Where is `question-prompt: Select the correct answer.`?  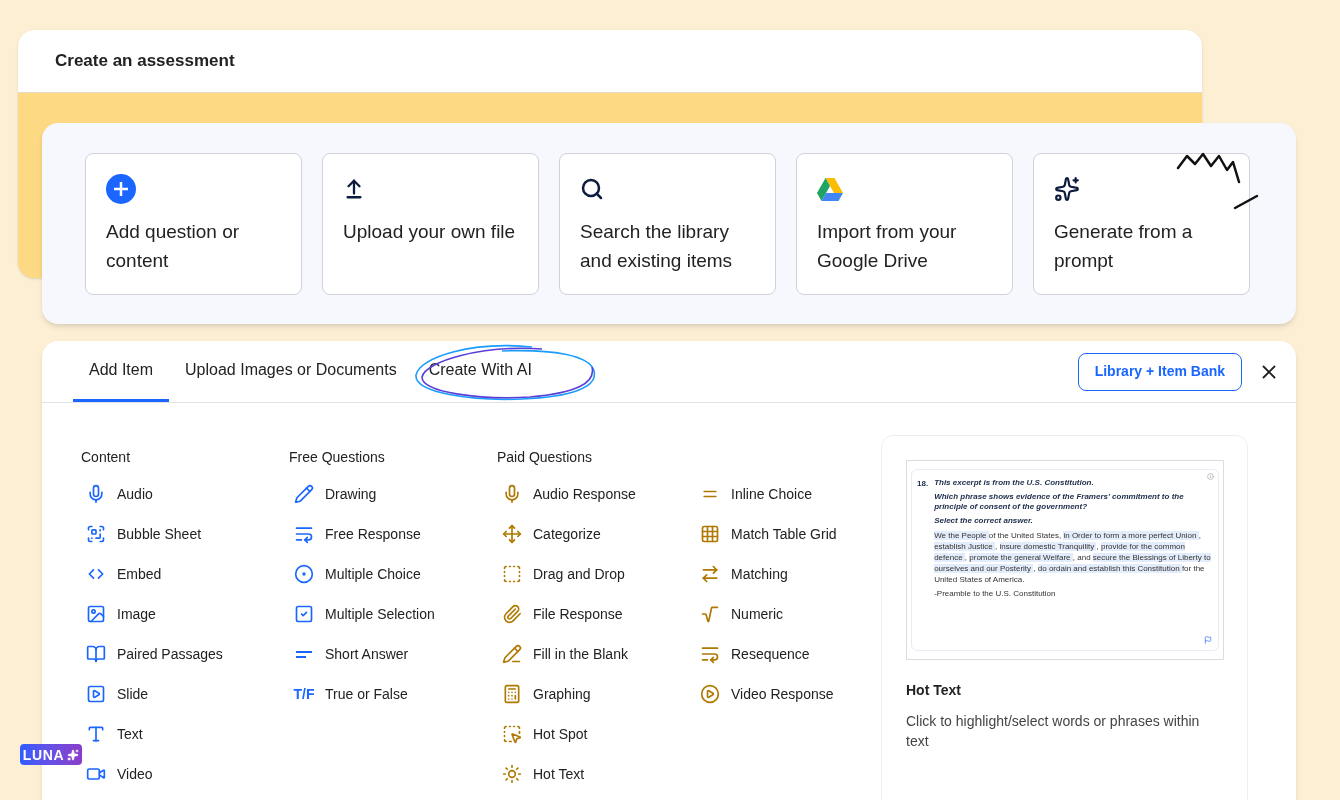
question-prompt: Select the correct answer. is located at coordinates (984, 521).